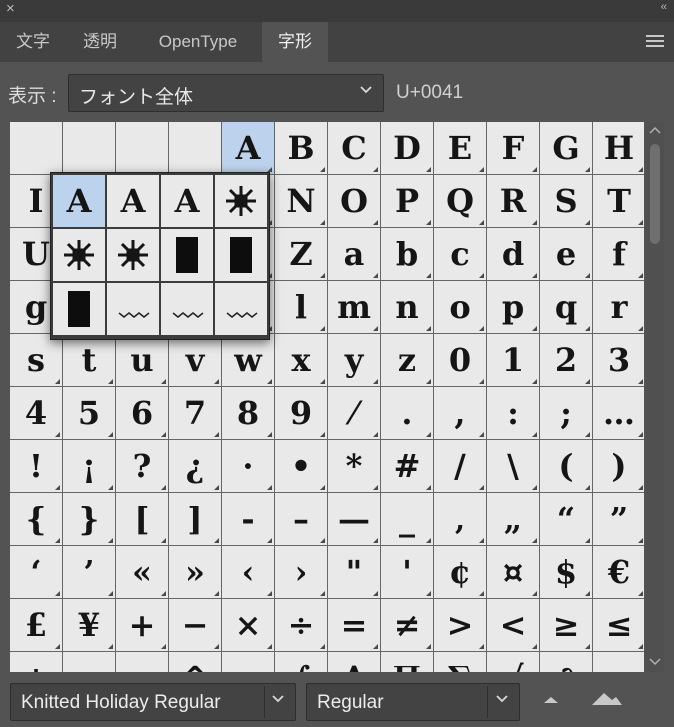 The height and width of the screenshot is (727, 674). Describe the element at coordinates (301, 466) in the screenshot. I see `glyph-cell: •` at that location.